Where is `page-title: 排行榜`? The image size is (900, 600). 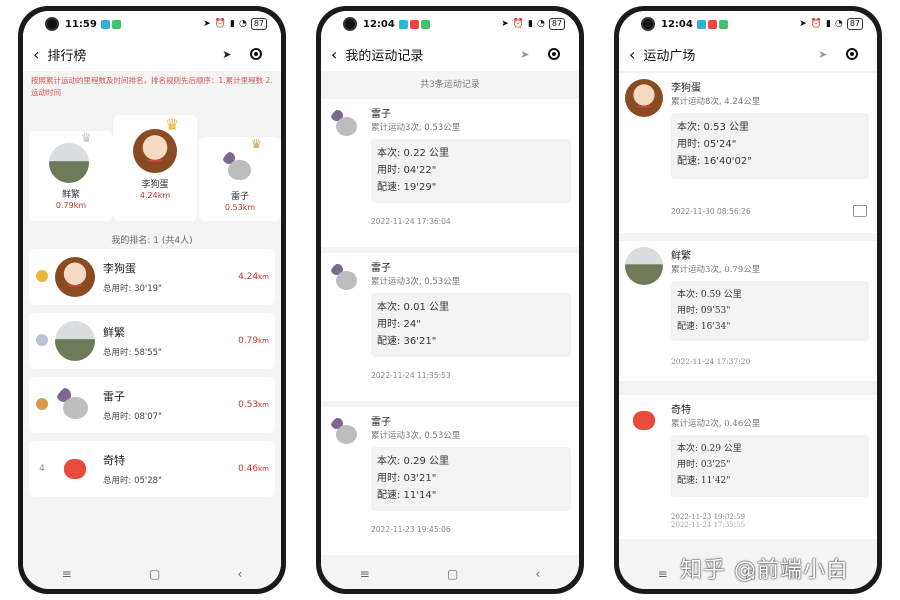
page-title: 排行榜 is located at coordinates (67, 56).